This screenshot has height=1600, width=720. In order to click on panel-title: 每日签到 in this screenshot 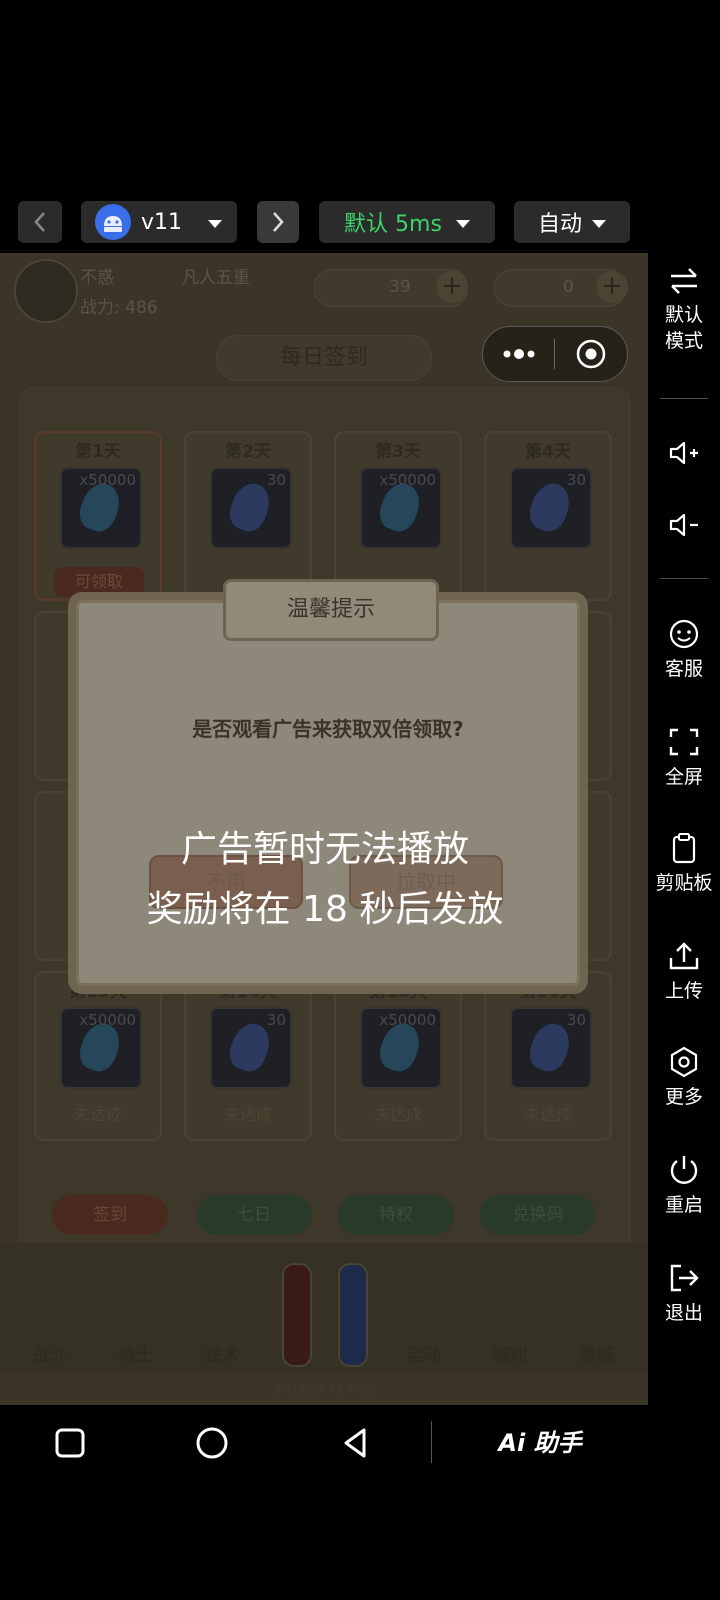, I will do `click(323, 357)`.